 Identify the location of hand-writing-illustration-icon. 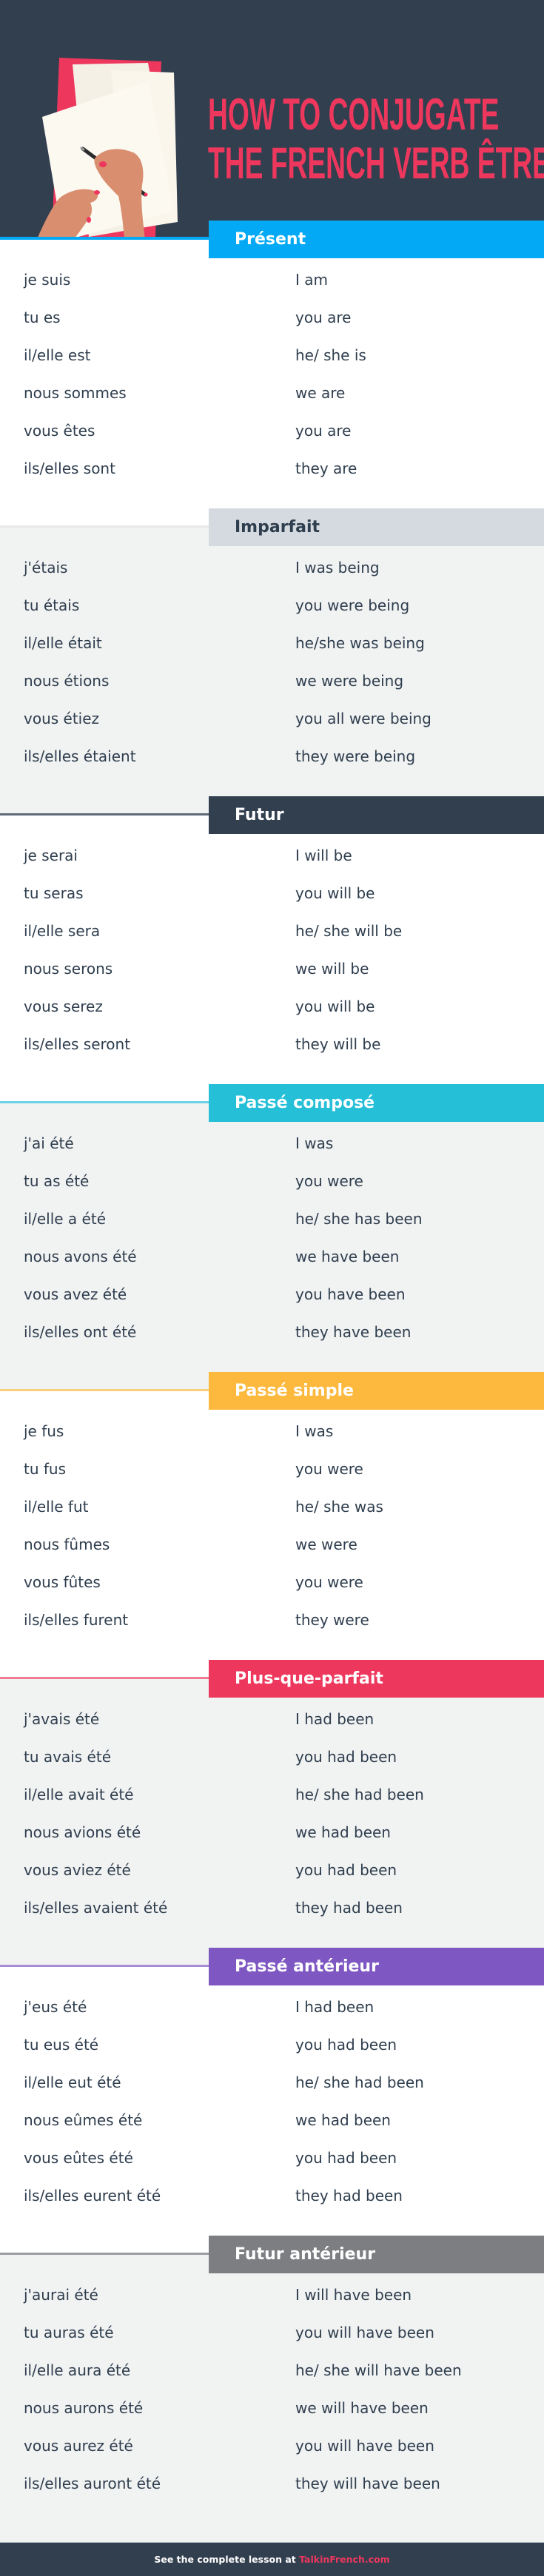
(107, 148).